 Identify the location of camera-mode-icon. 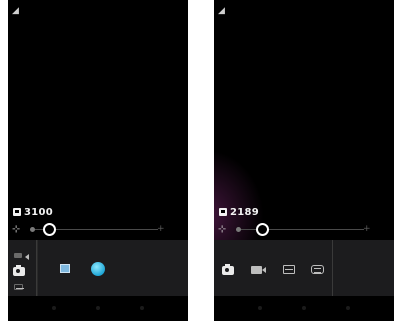
(19, 270).